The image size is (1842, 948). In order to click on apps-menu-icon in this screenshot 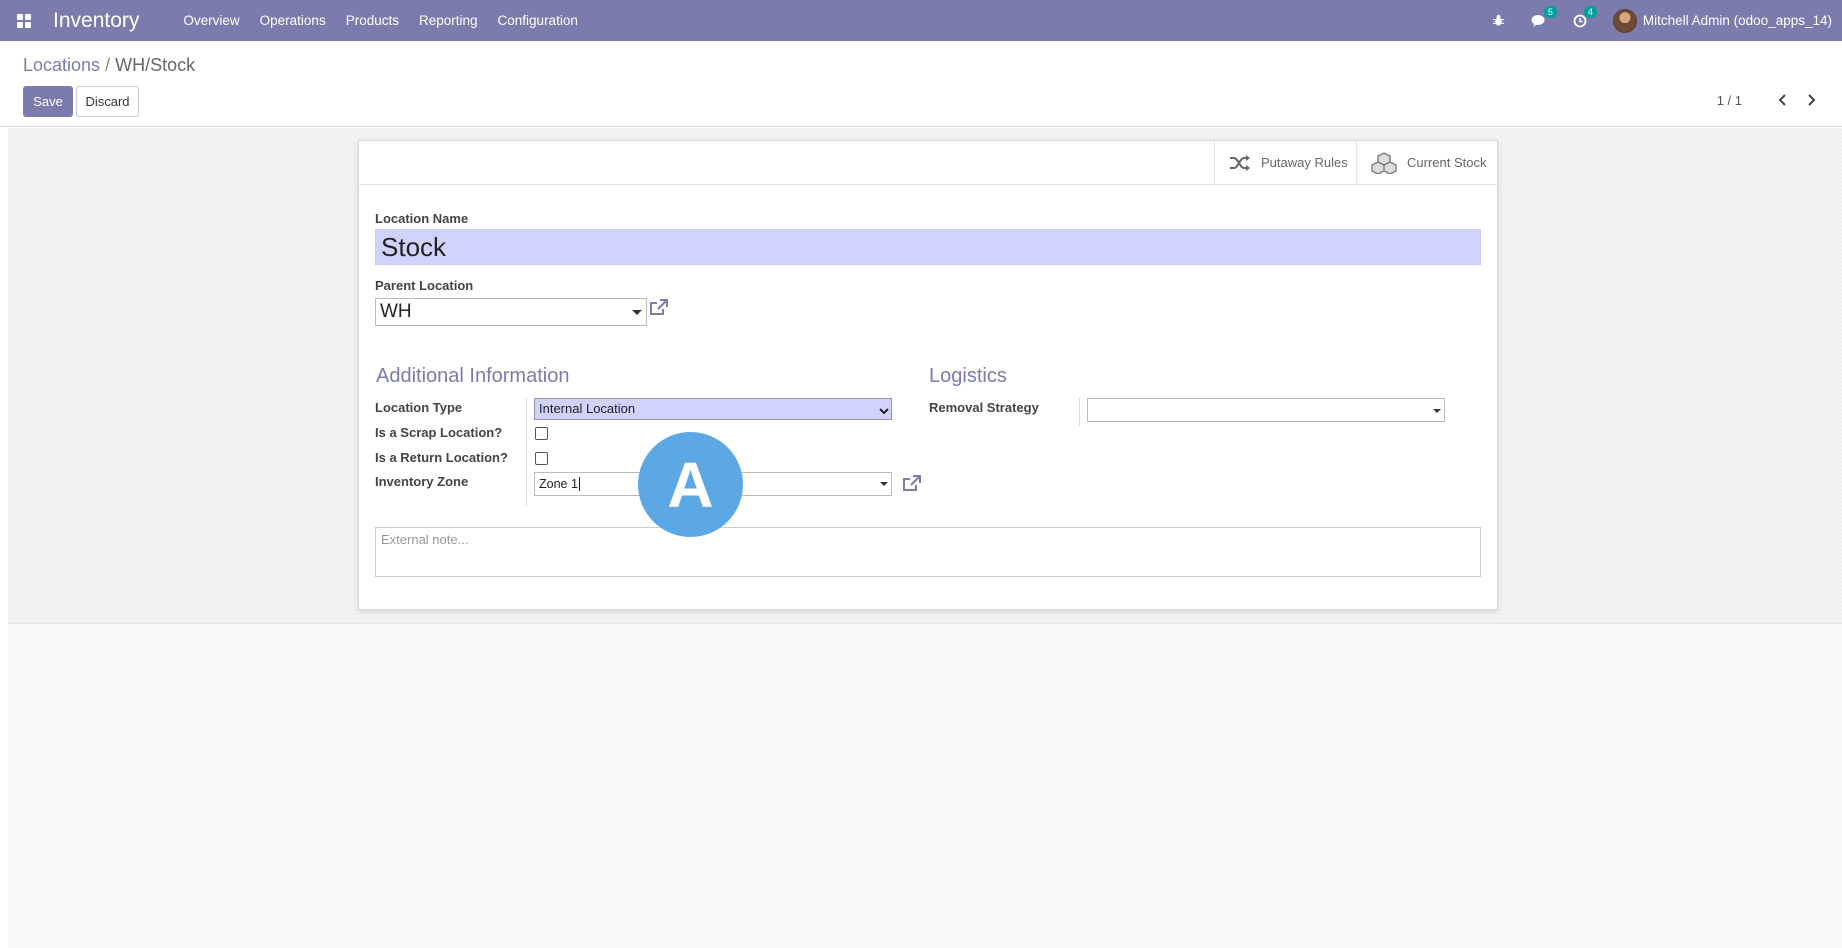, I will do `click(24, 20)`.